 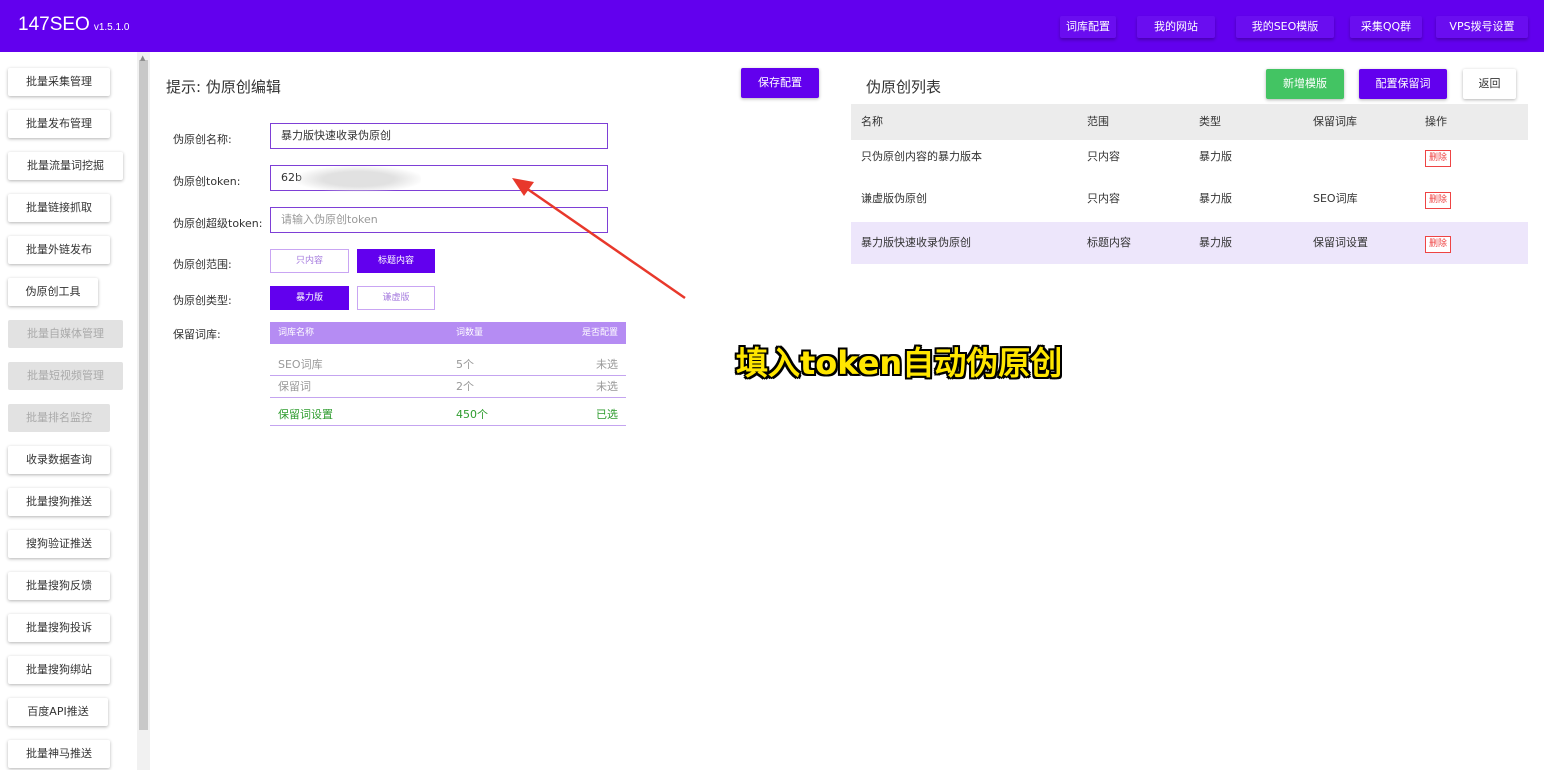 I want to click on type-label: 伪原创类型:, so click(x=202, y=300).